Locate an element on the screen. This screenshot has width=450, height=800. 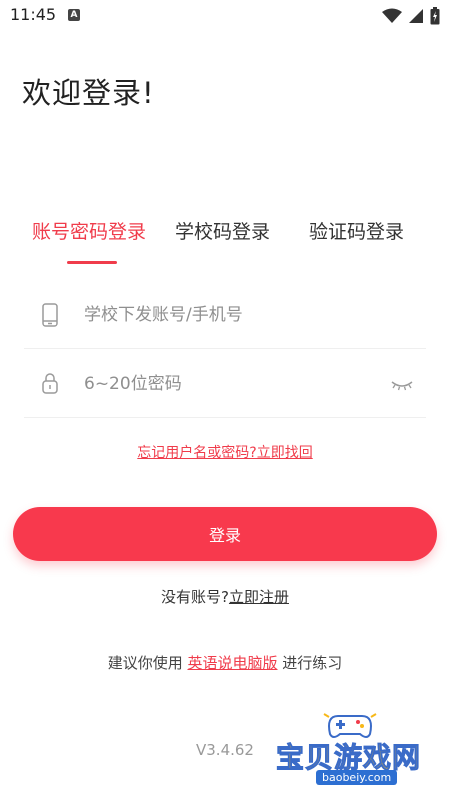
password-field is located at coordinates (225, 384).